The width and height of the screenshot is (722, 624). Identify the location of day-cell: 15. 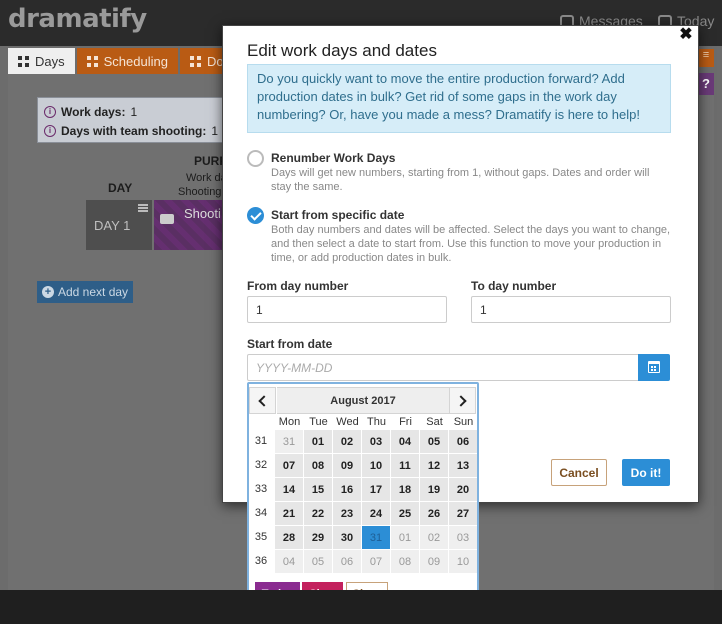
(318, 489).